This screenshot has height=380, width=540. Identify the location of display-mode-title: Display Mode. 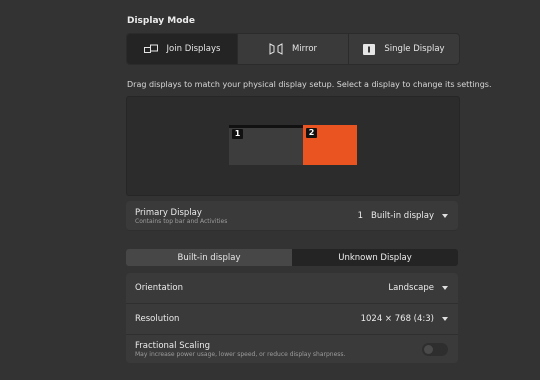
(161, 21).